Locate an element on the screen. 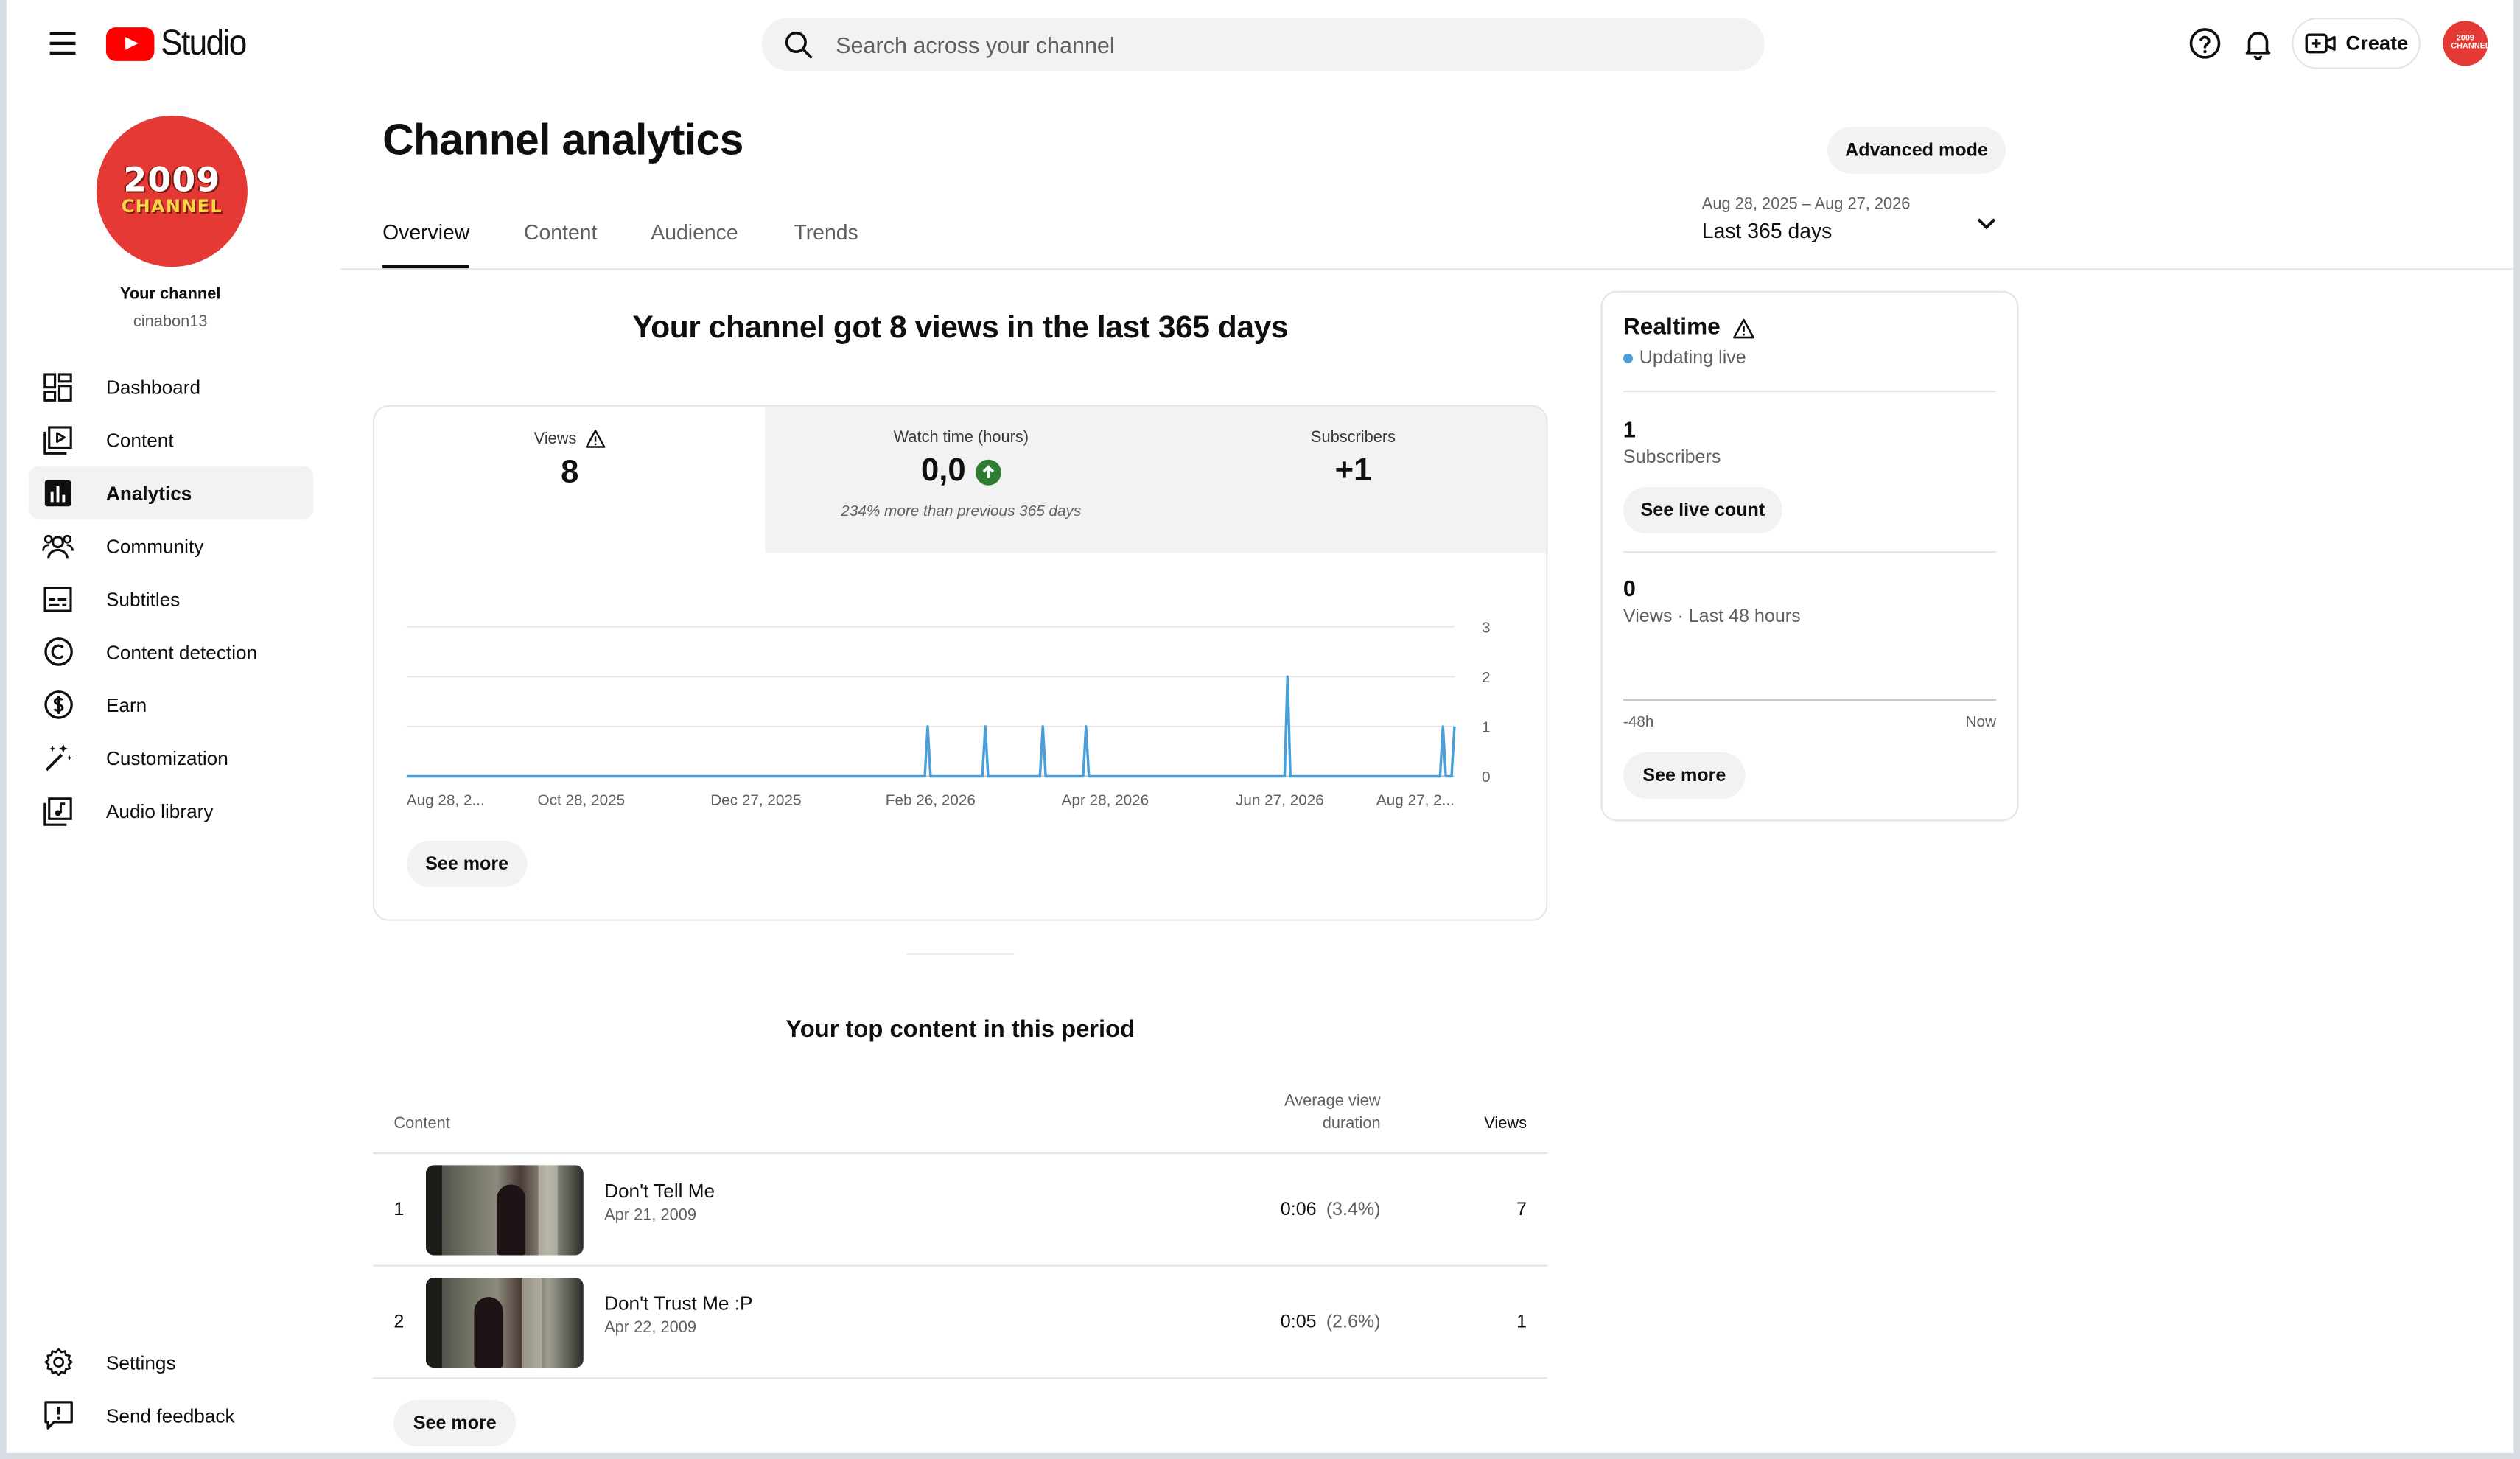 The height and width of the screenshot is (1459, 2520). see-more-content-button: See more is located at coordinates (455, 1423).